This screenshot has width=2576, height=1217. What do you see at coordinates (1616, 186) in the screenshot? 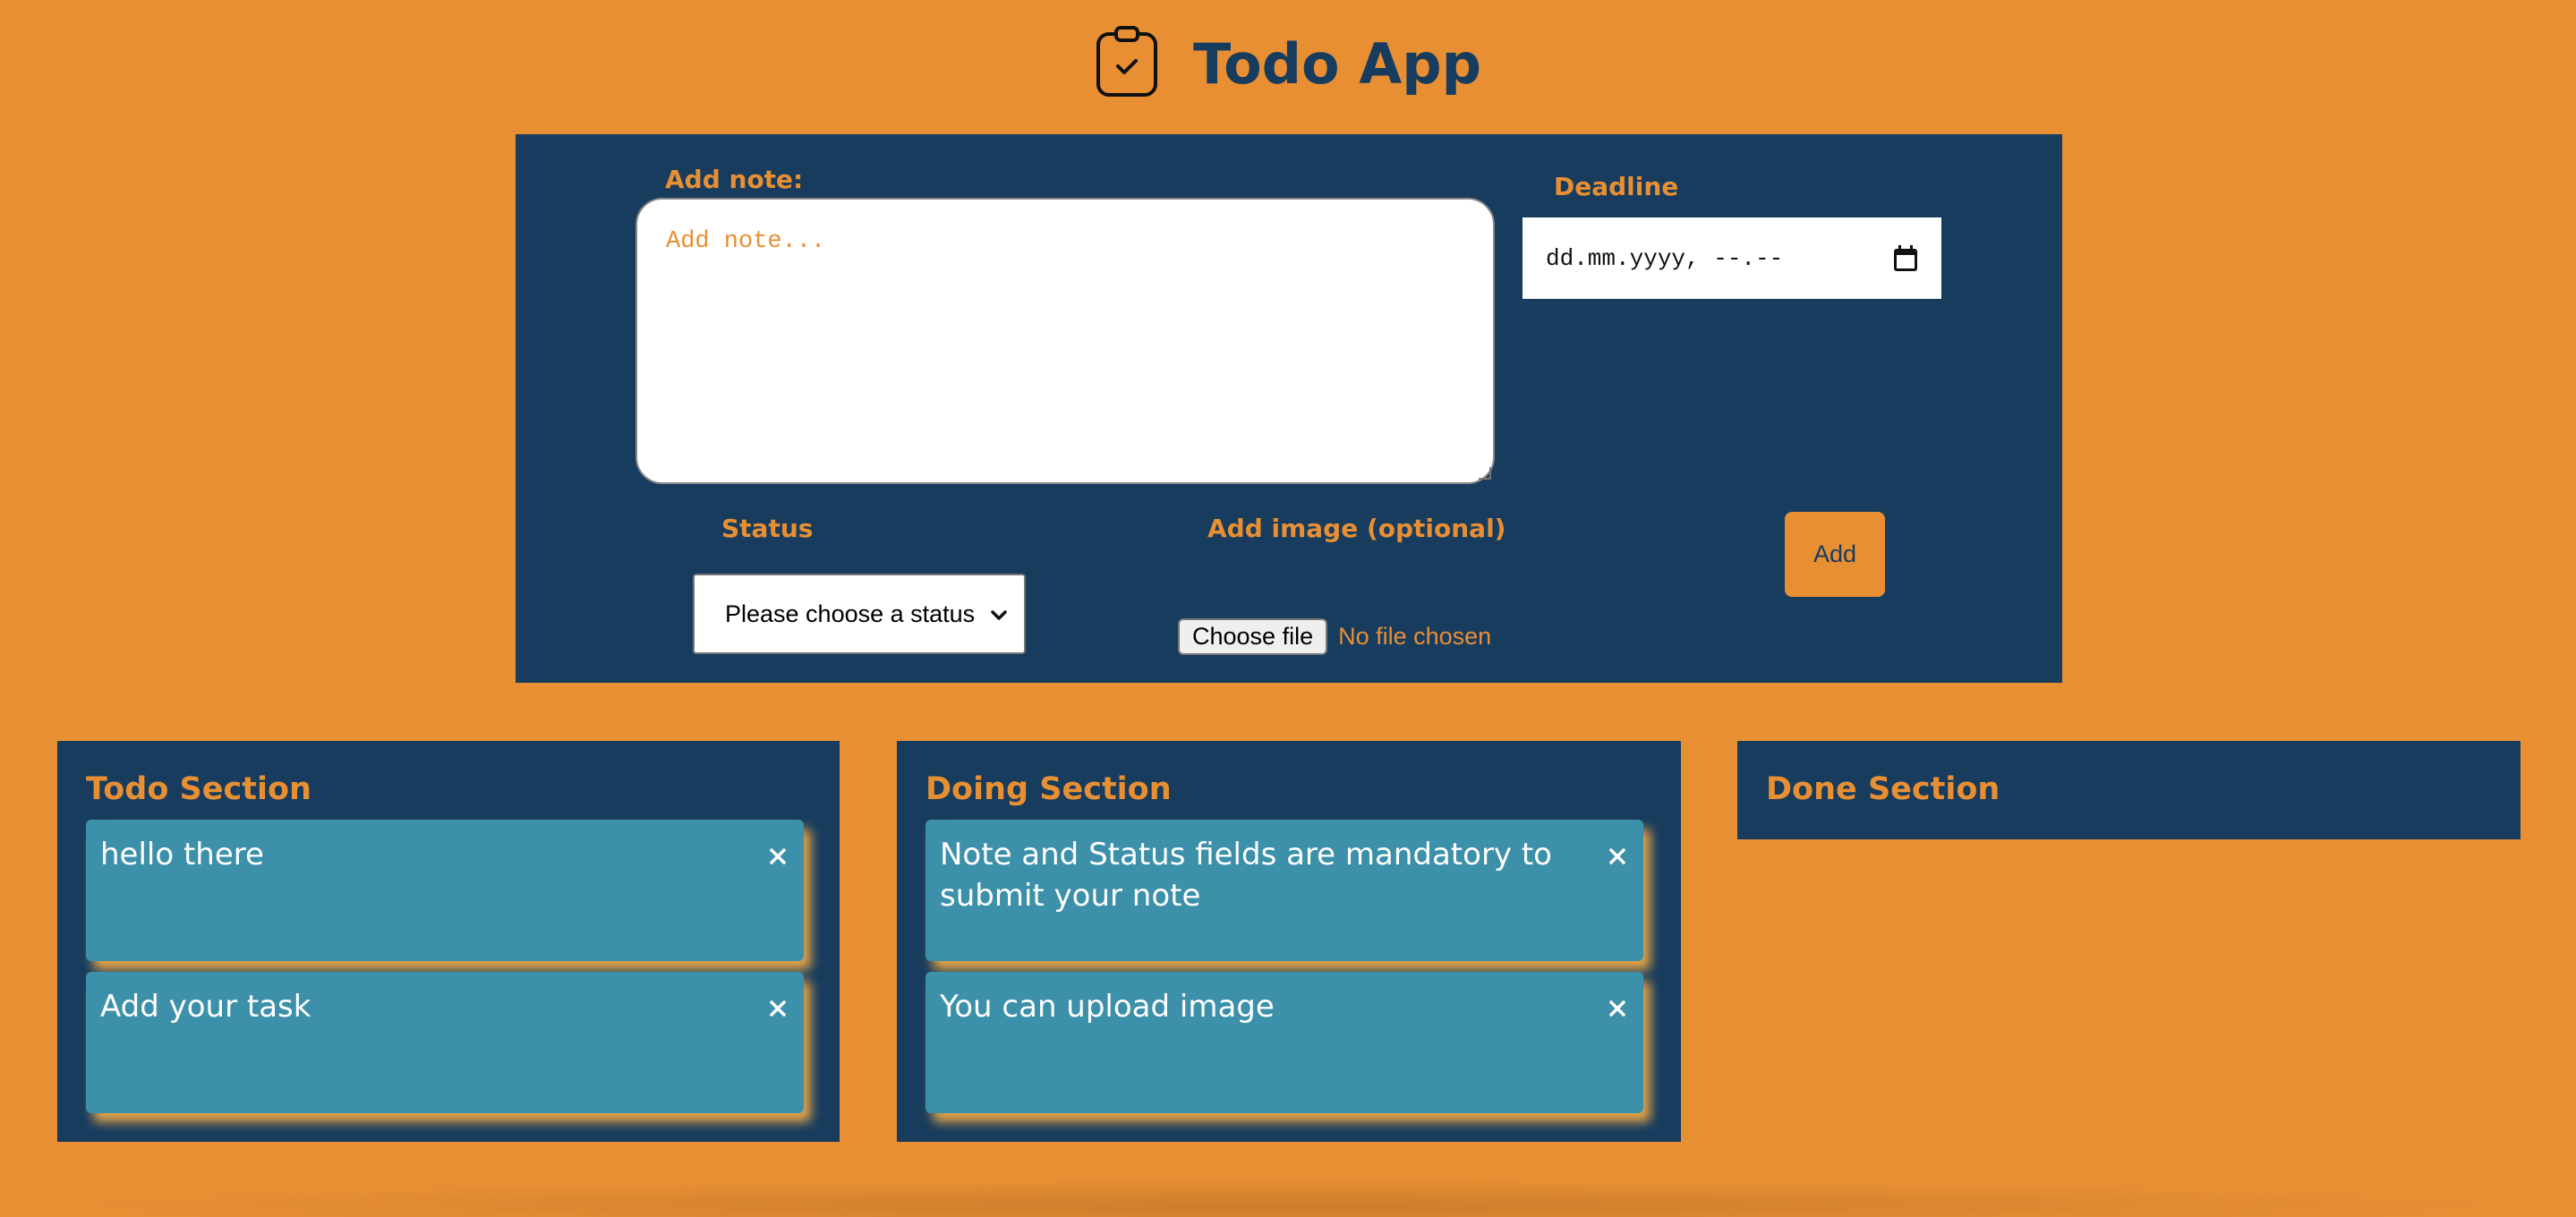
I see `deadline-label: Deadline` at bounding box center [1616, 186].